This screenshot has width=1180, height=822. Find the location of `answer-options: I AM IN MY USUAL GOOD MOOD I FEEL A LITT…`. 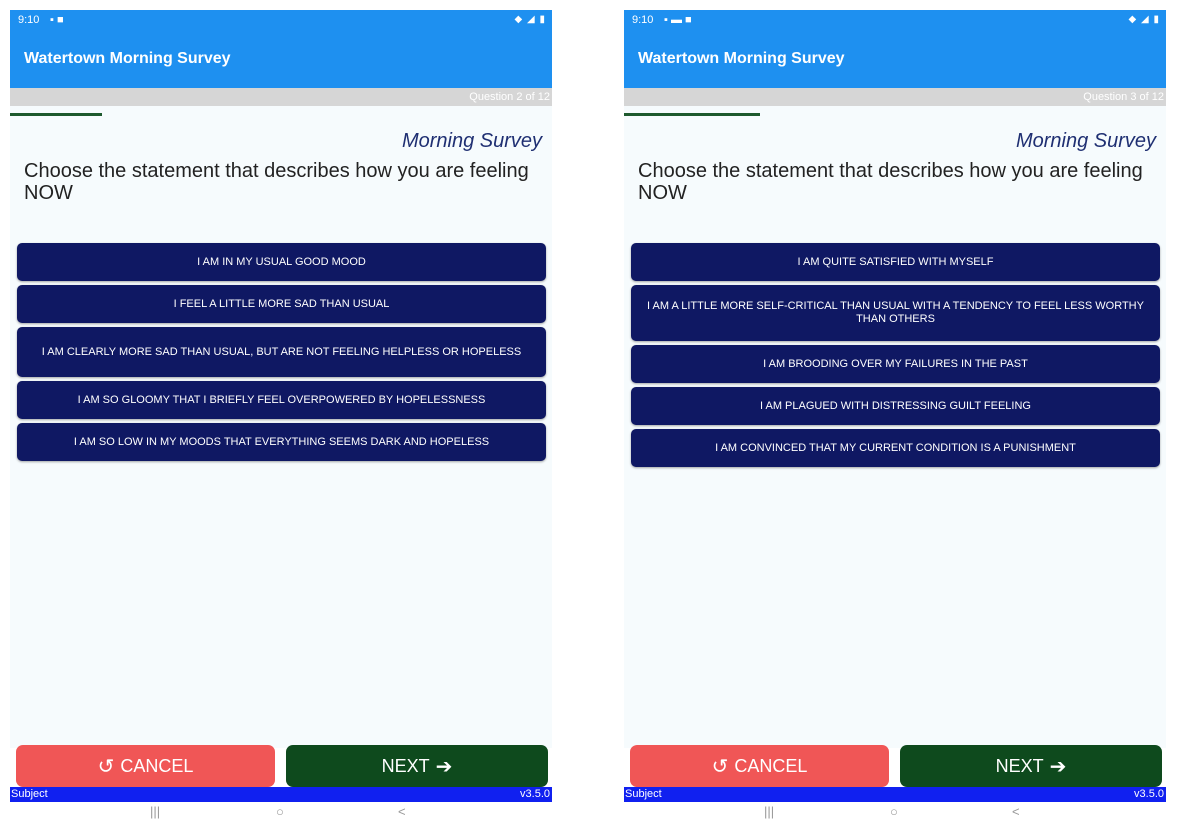

answer-options: I AM IN MY USUAL GOOD MOOD I FEEL A LITT… is located at coordinates (281, 354).